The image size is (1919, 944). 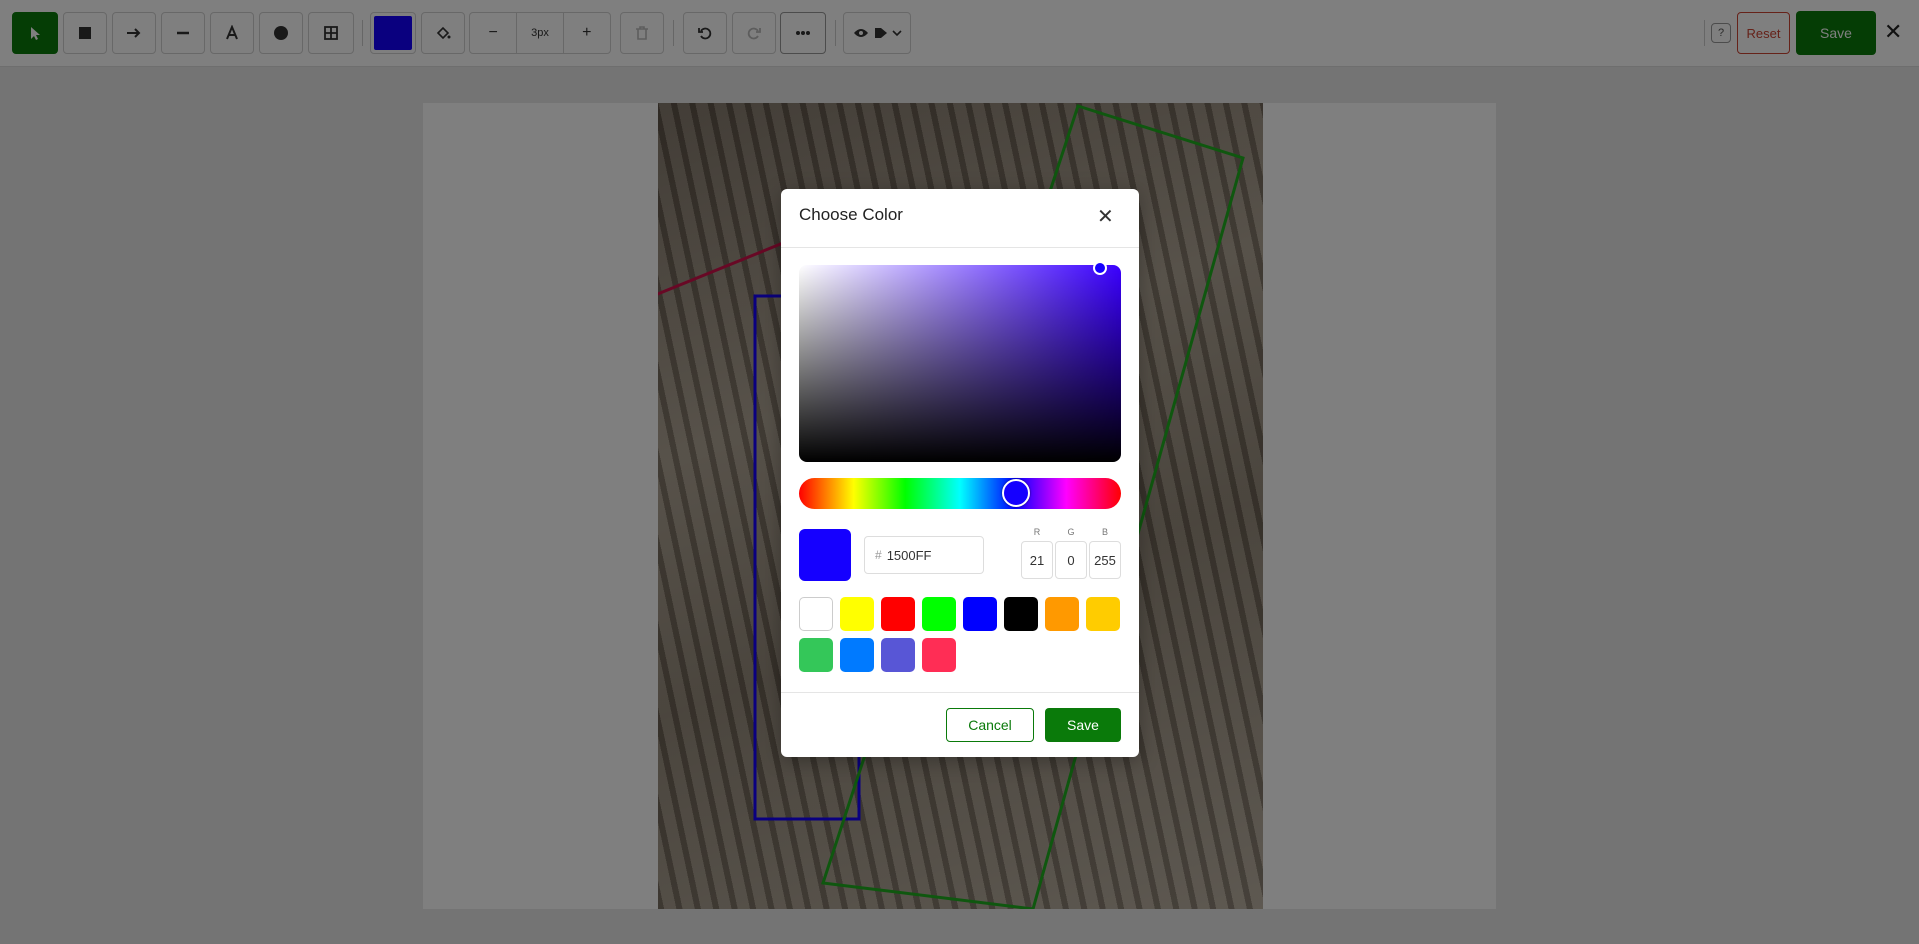 I want to click on cancel-button: Cancel, so click(x=990, y=725).